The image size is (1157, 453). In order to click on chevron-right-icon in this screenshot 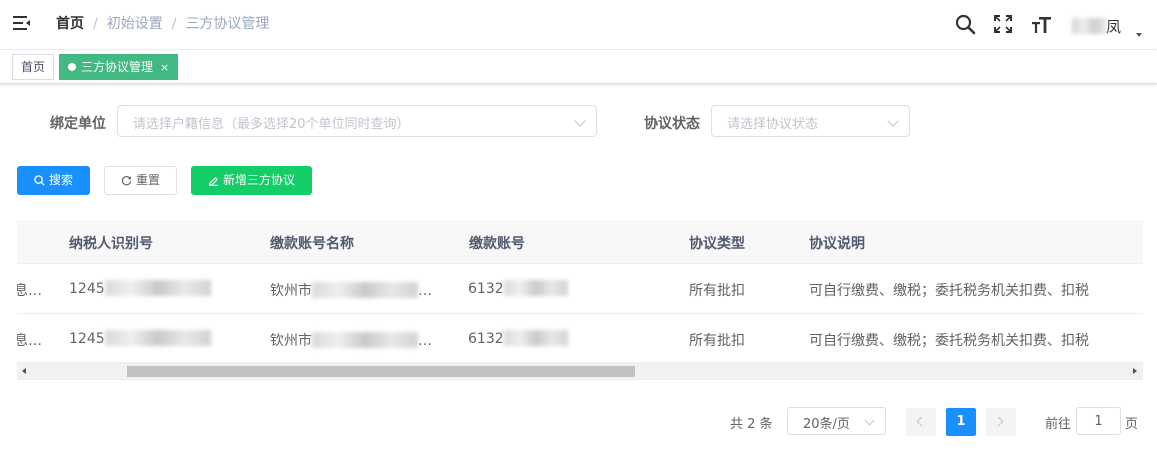, I will do `click(998, 421)`.